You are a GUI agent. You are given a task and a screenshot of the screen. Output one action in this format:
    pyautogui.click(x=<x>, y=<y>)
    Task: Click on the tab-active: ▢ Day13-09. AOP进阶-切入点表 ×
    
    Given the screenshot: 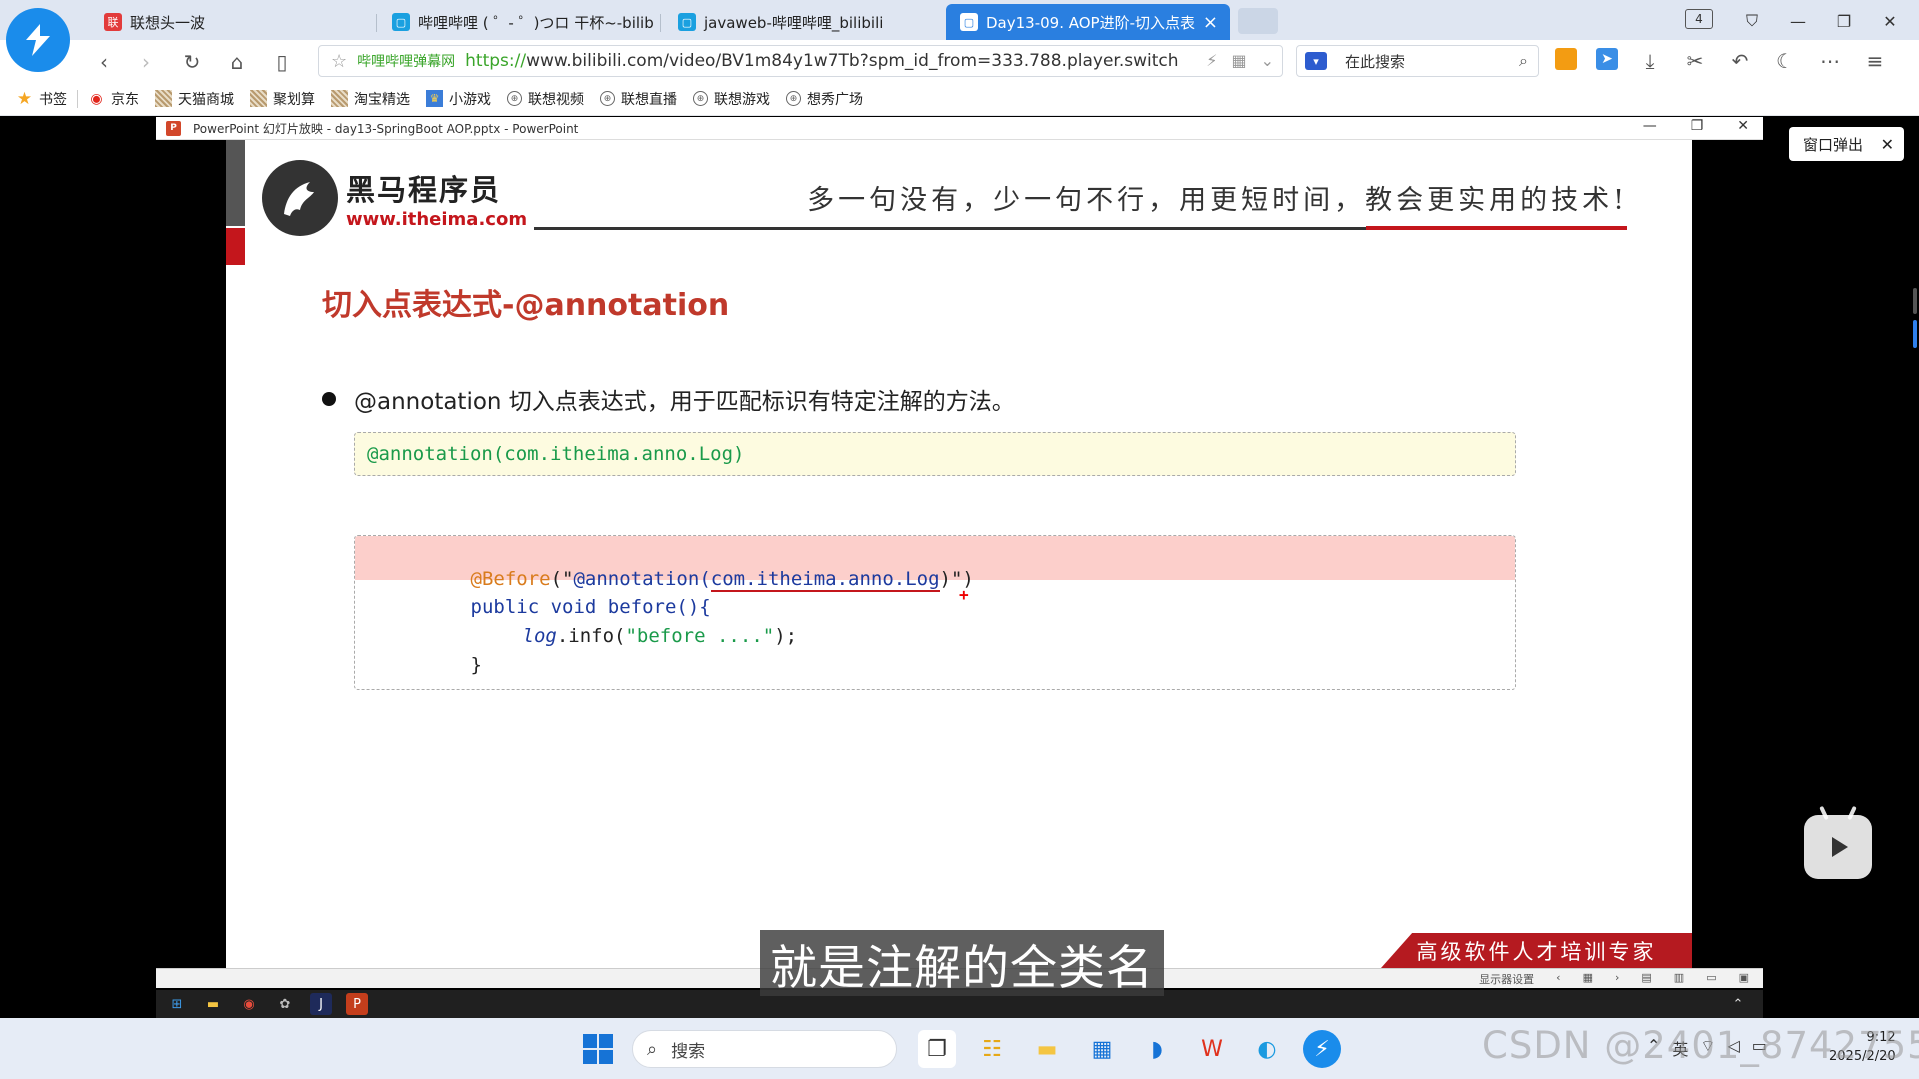 What is the action you would take?
    pyautogui.click(x=1088, y=22)
    